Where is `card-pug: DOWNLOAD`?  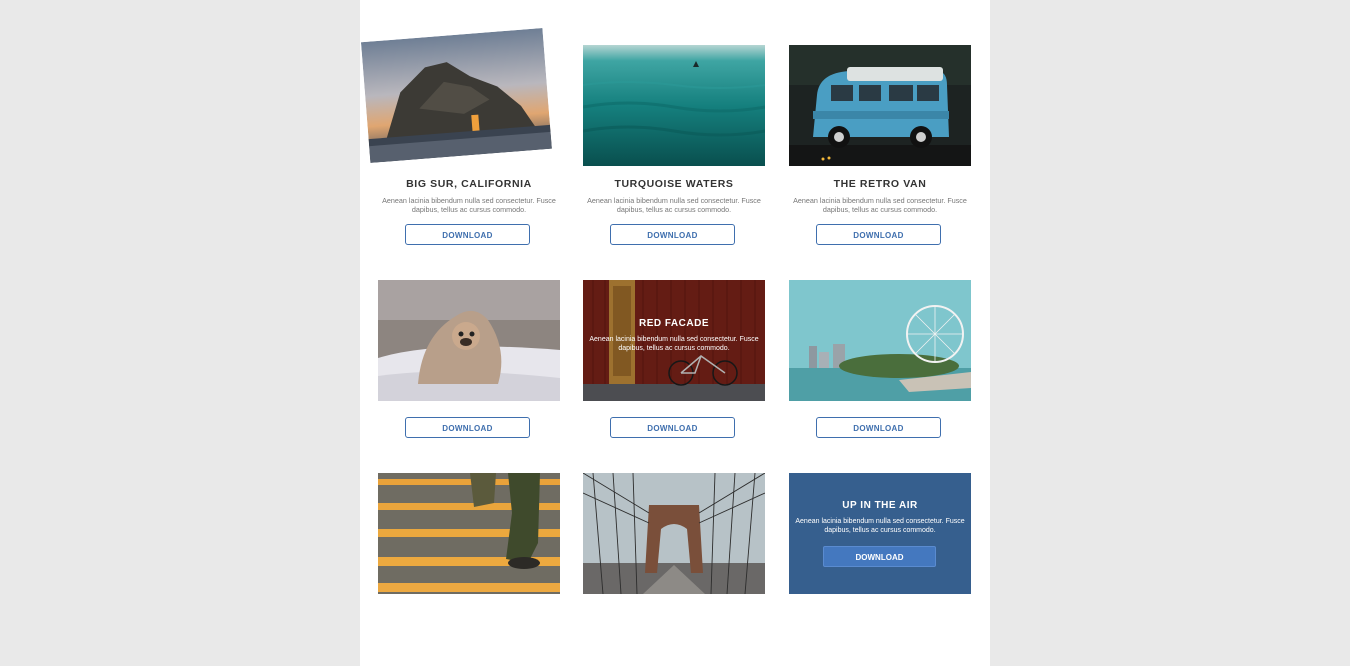 card-pug: DOWNLOAD is located at coordinates (469, 362).